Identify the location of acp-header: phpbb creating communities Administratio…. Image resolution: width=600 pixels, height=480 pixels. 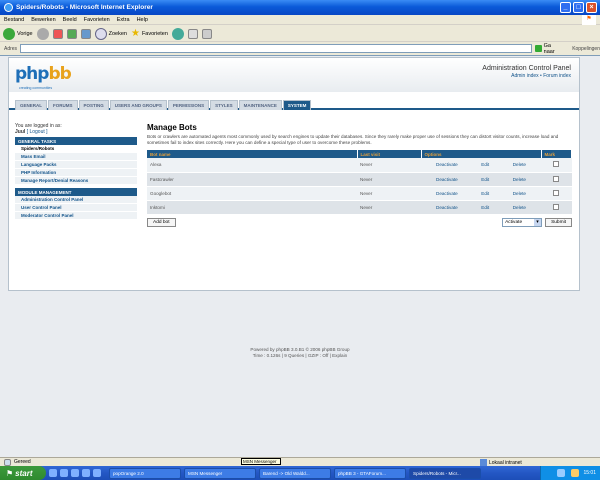
(294, 75).